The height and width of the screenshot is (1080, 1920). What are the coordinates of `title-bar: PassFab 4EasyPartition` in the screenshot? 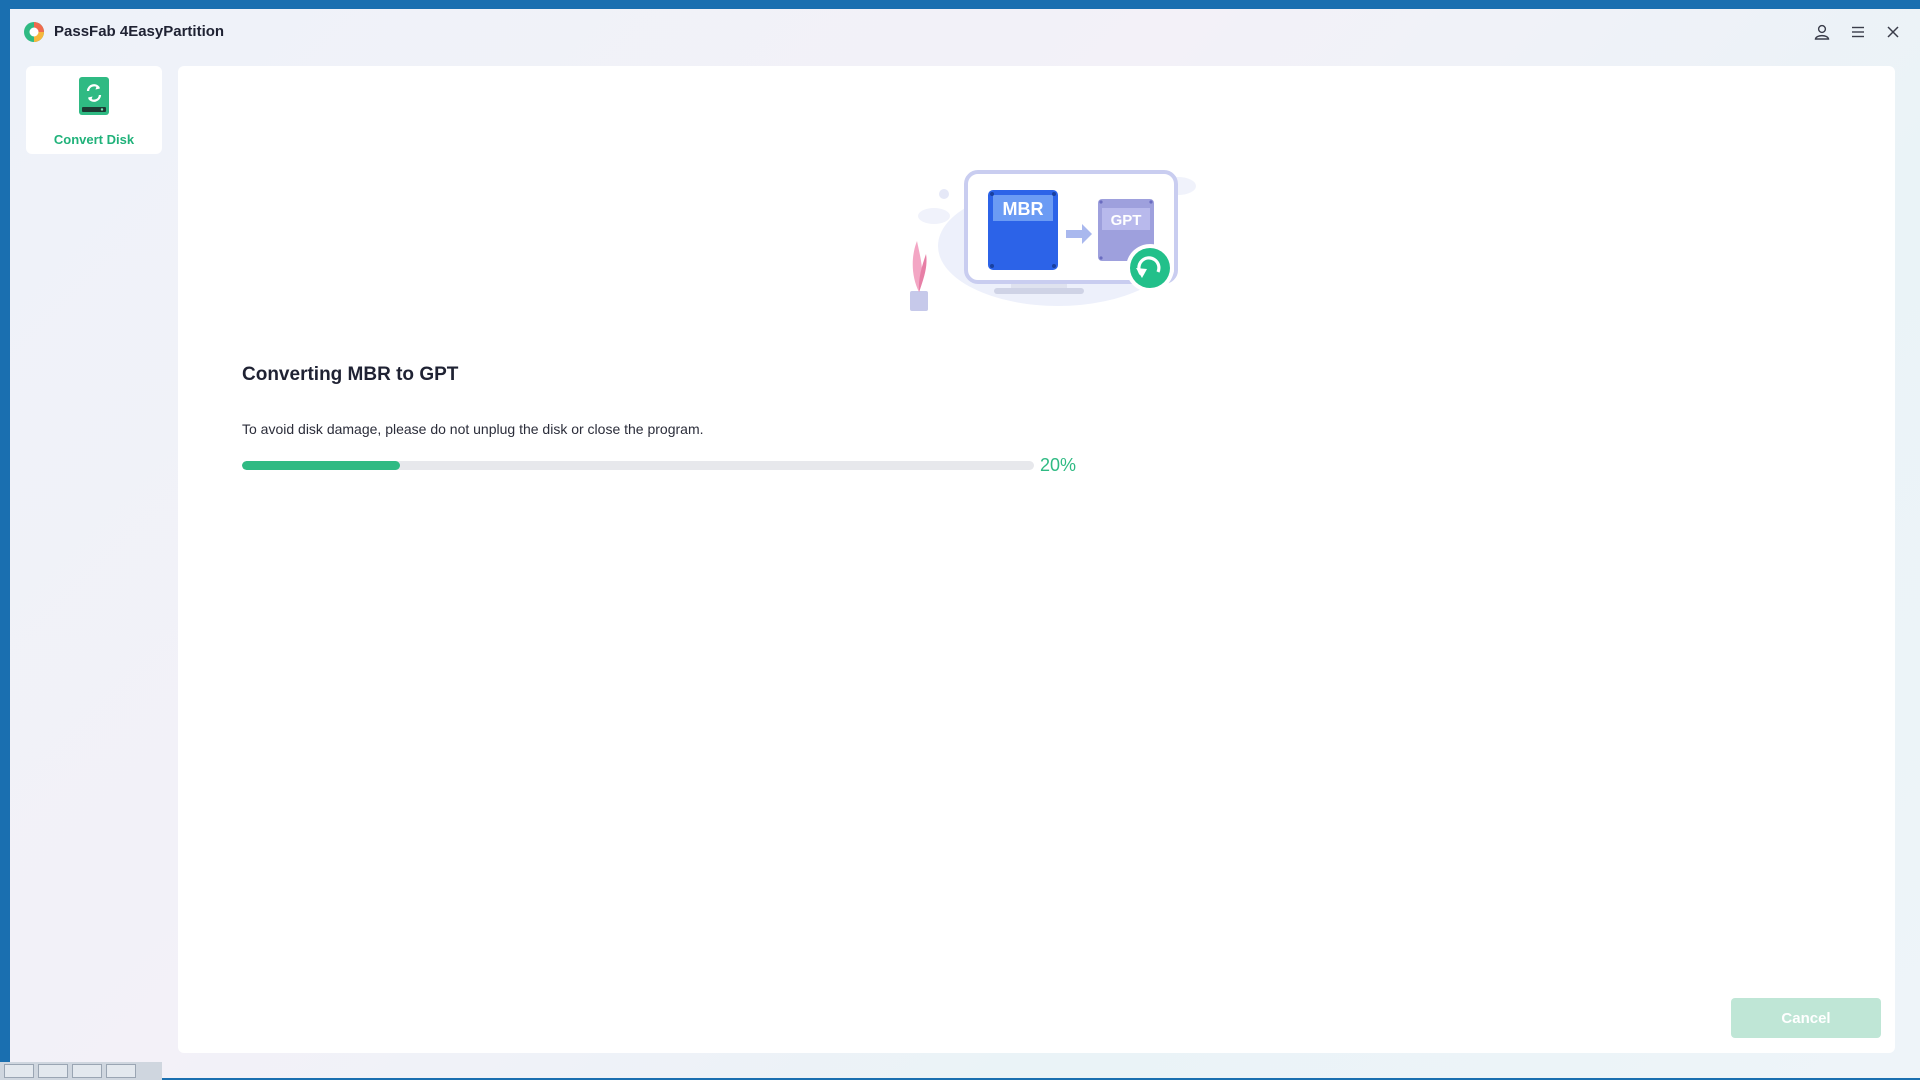 It's located at (965, 32).